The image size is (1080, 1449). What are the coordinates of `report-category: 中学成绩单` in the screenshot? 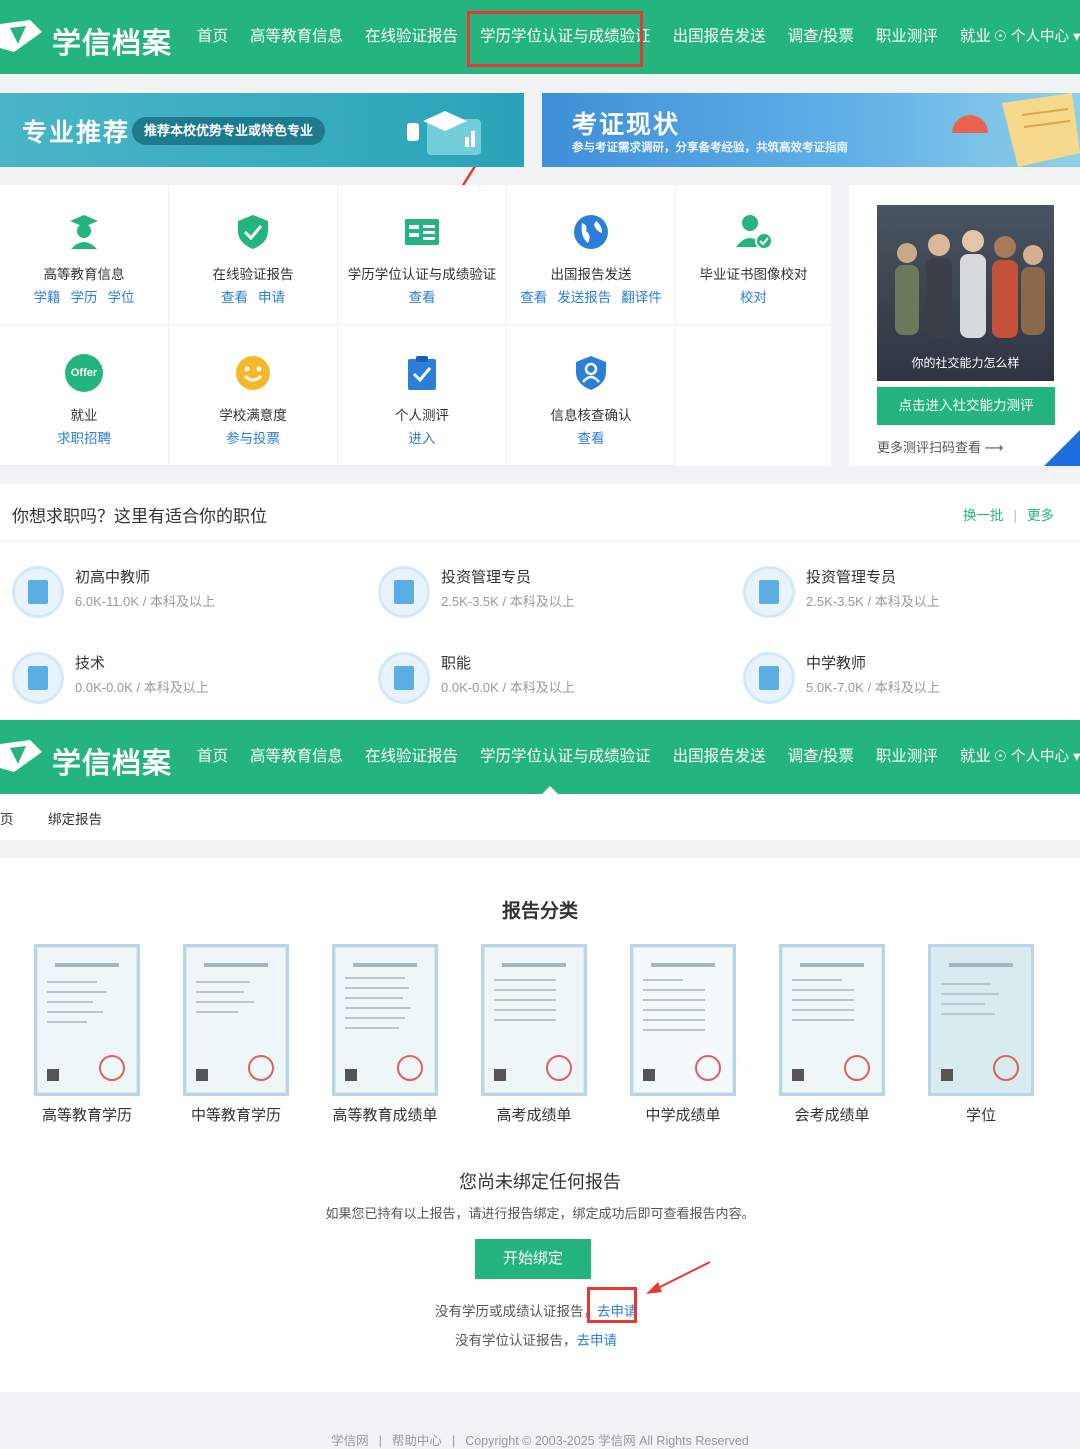 It's located at (683, 1034).